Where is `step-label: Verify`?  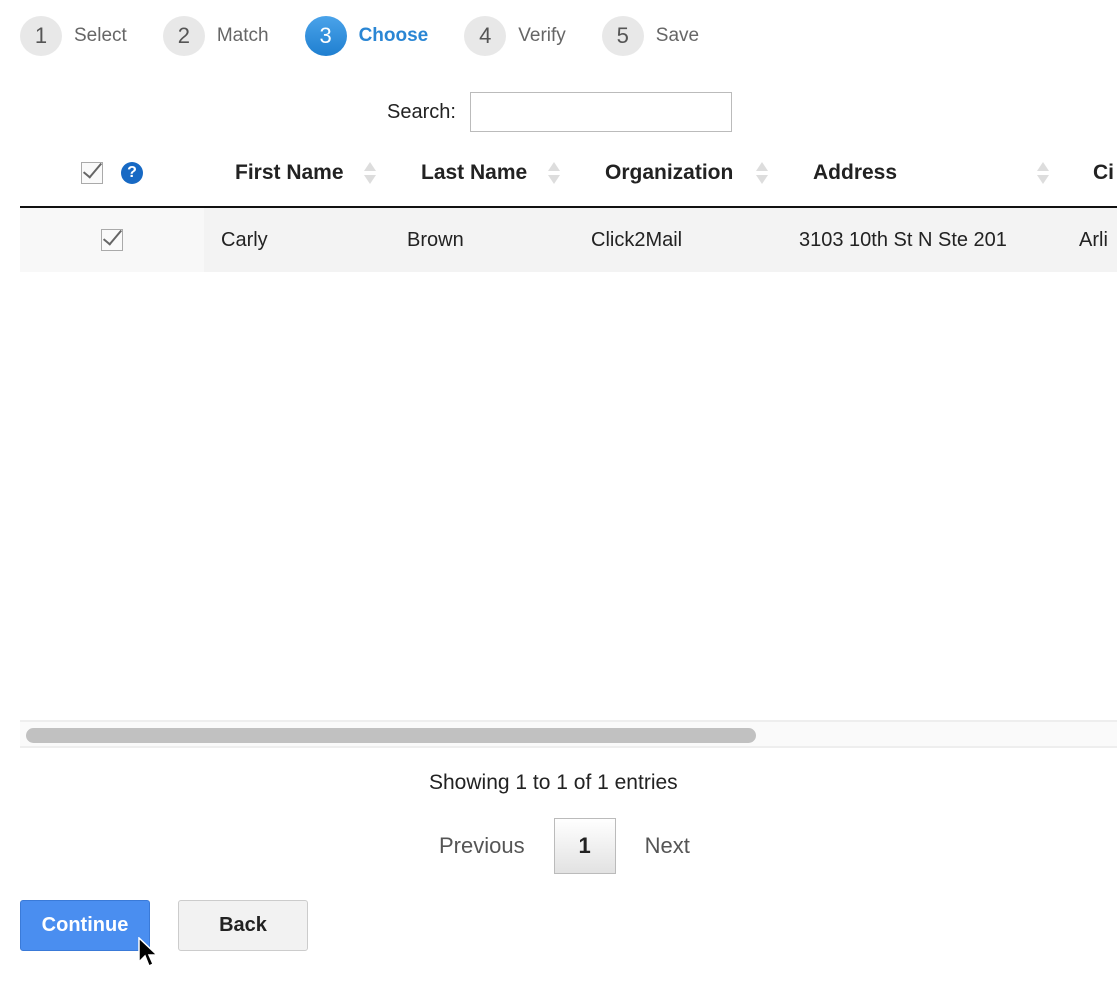
step-label: Verify is located at coordinates (542, 35).